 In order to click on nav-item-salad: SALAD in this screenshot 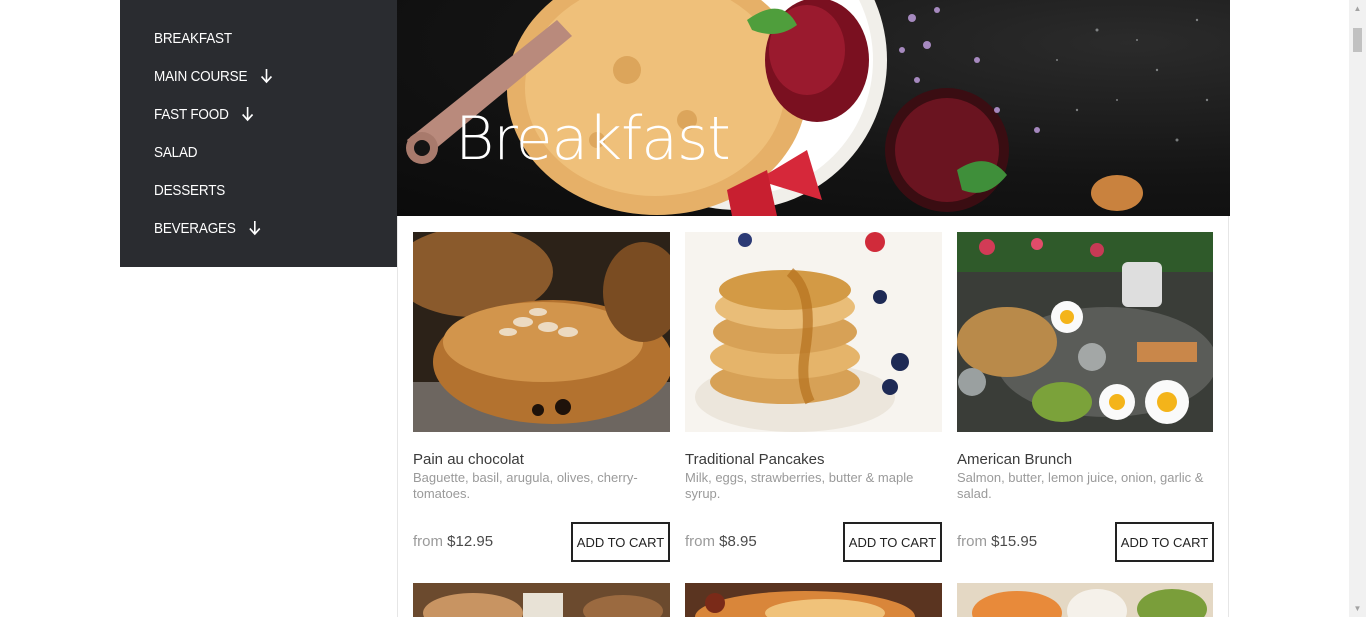, I will do `click(176, 152)`.